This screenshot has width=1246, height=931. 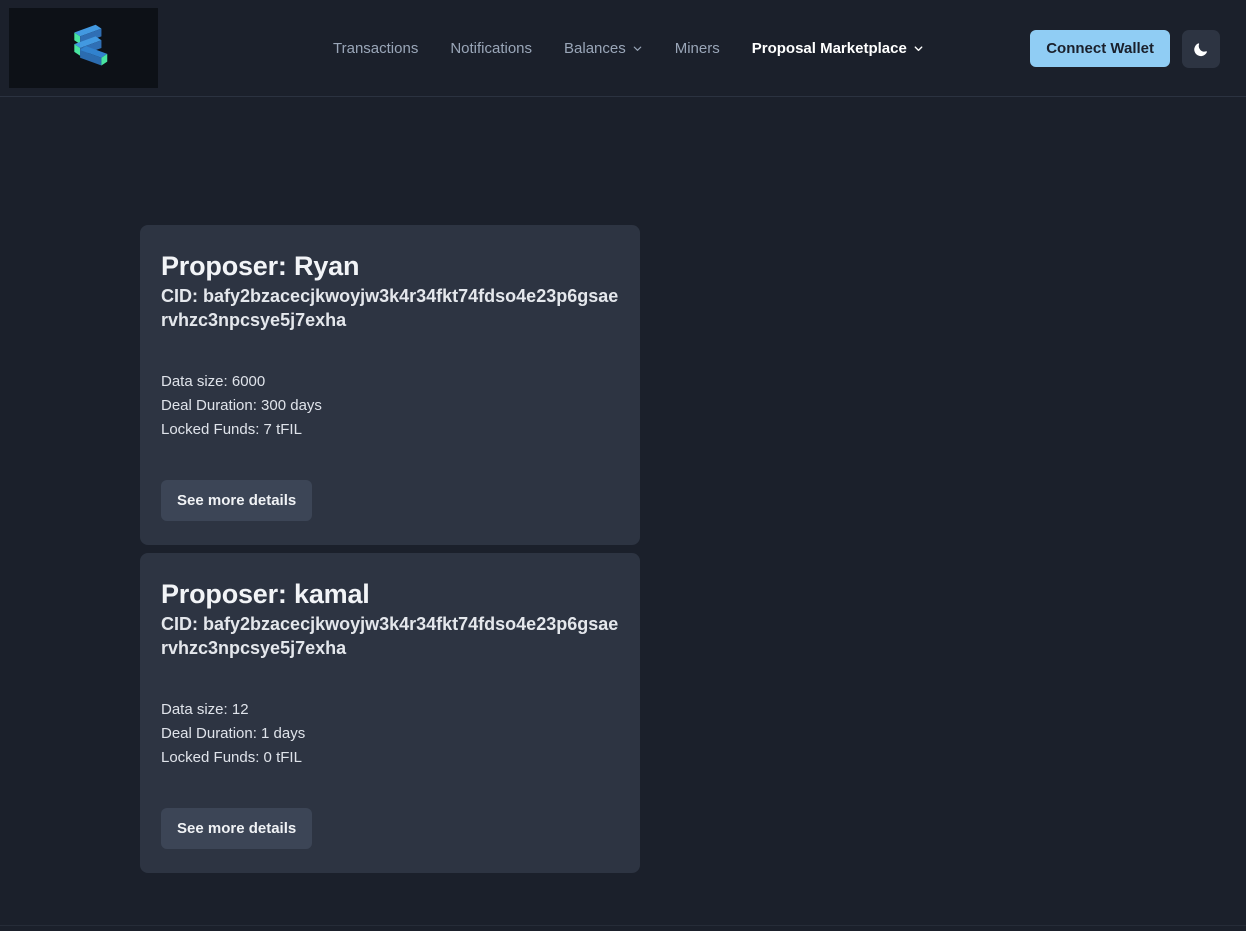 What do you see at coordinates (231, 757) in the screenshot?
I see `locked-funds-value: Locked Funds: 0 tFIL` at bounding box center [231, 757].